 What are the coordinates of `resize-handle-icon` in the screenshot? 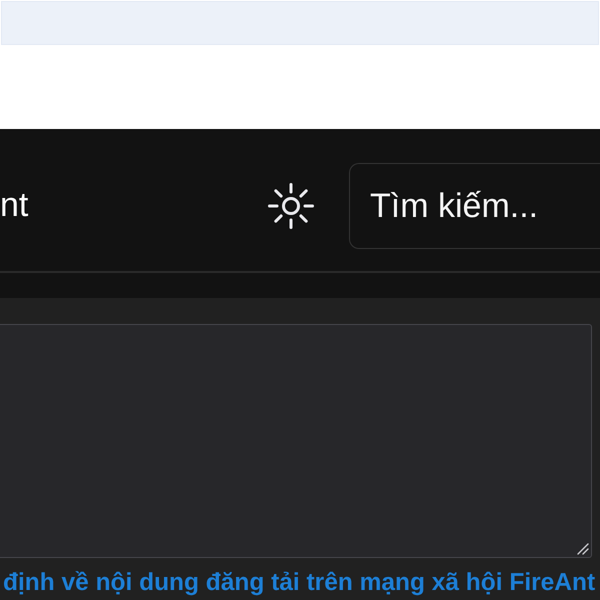 It's located at (583, 549).